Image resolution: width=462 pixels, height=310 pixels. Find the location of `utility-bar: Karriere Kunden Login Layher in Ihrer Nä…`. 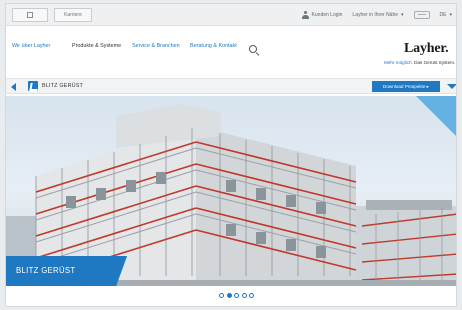

utility-bar: Karriere Kunden Login Layher in Ihrer Nä… is located at coordinates (231, 15).